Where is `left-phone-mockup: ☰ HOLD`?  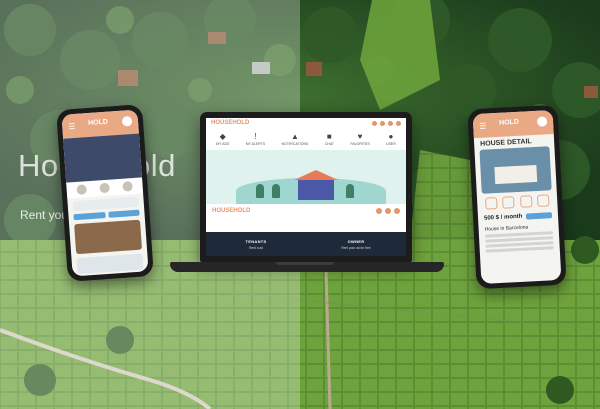 left-phone-mockup: ☰ HOLD is located at coordinates (105, 193).